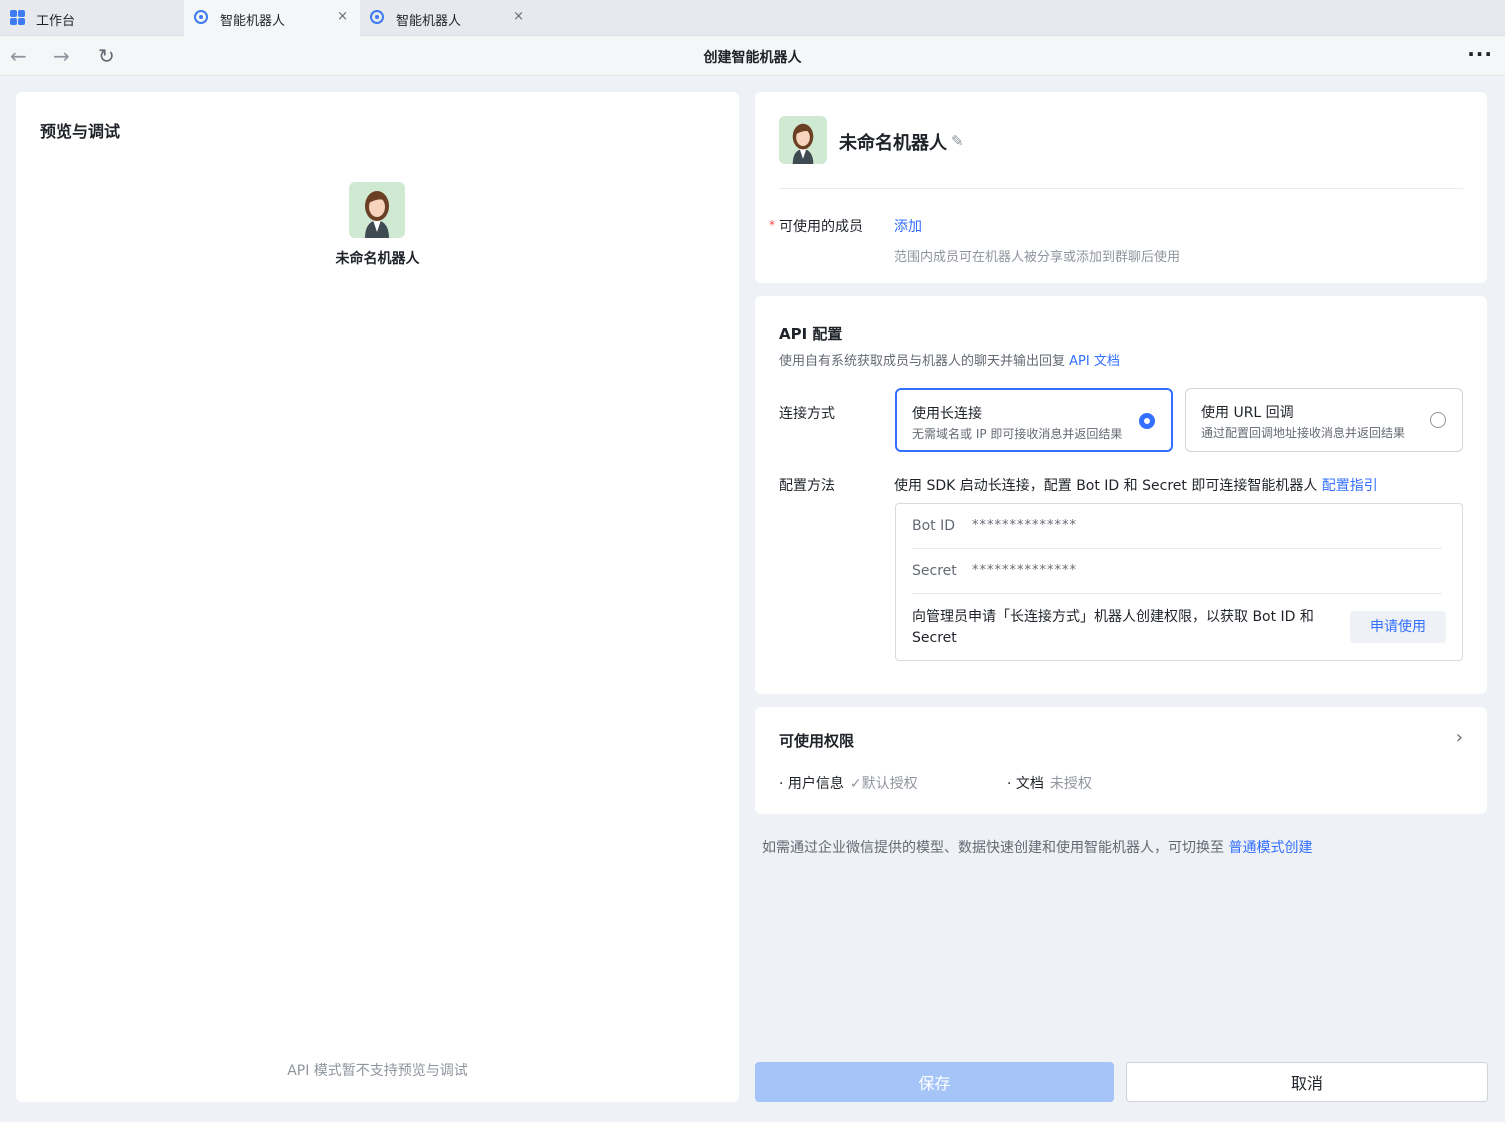  What do you see at coordinates (807, 414) in the screenshot?
I see `connection-label: 连接方式` at bounding box center [807, 414].